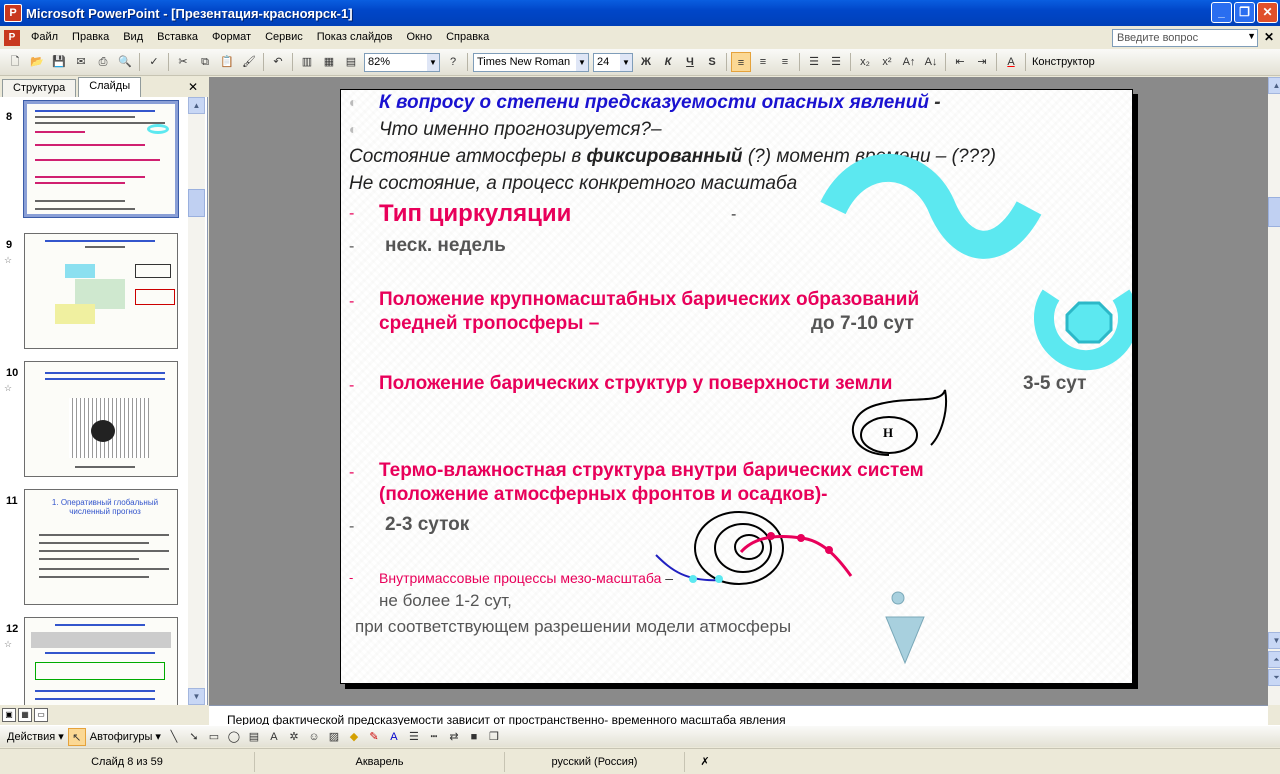 The image size is (1280, 774). What do you see at coordinates (9, 715) in the screenshot?
I see `normal-view-icon: ▣` at bounding box center [9, 715].